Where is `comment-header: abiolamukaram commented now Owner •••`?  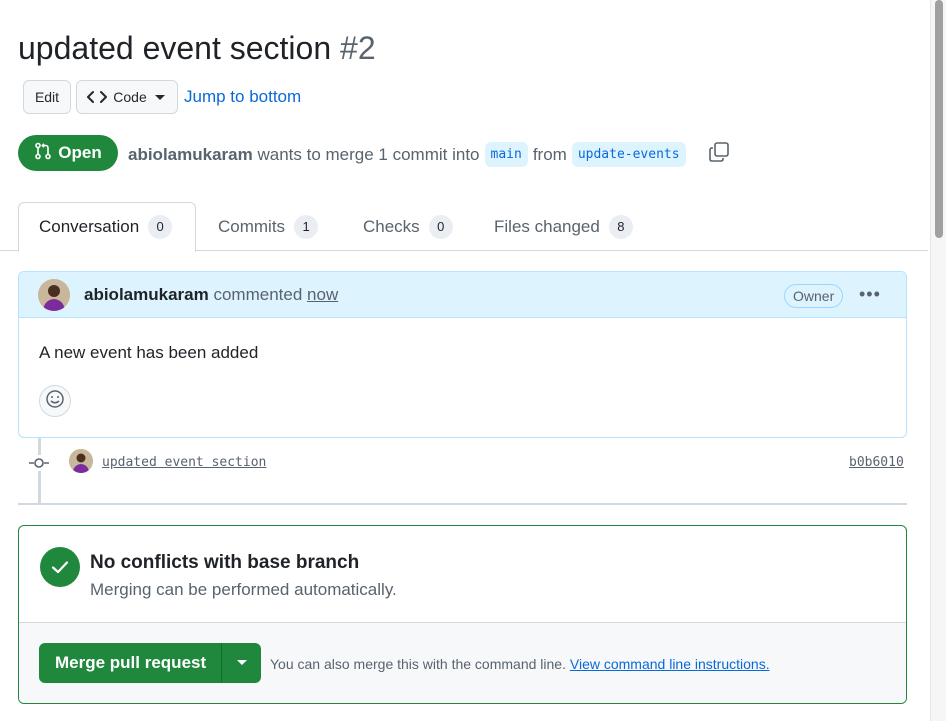
comment-header: abiolamukaram commented now Owner ••• is located at coordinates (462, 295).